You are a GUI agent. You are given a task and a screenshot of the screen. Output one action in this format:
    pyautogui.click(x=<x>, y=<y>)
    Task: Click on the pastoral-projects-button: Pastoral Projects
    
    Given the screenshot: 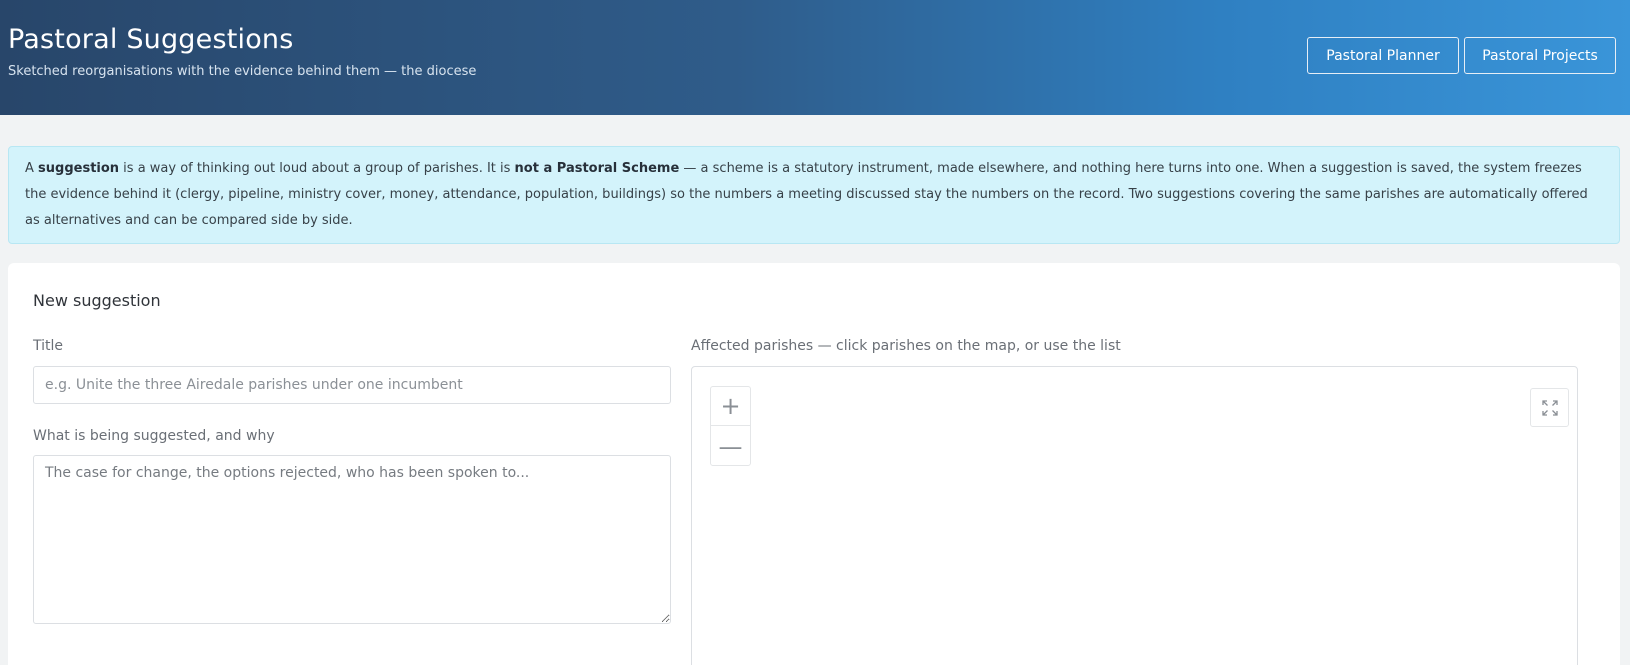 What is the action you would take?
    pyautogui.click(x=1540, y=55)
    